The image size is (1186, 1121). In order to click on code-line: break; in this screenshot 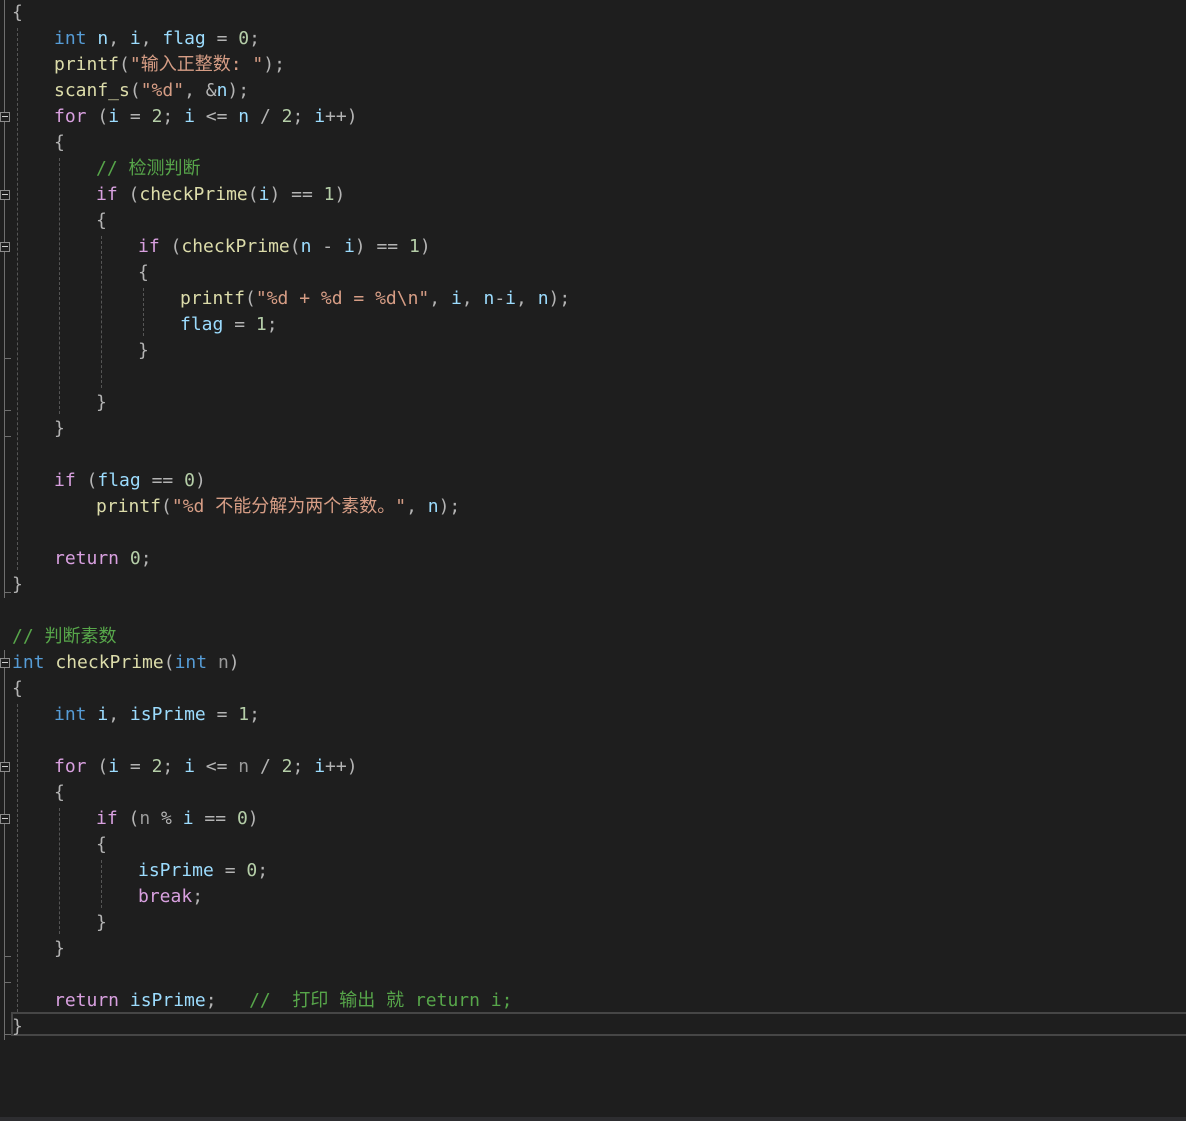, I will do `click(170, 897)`.